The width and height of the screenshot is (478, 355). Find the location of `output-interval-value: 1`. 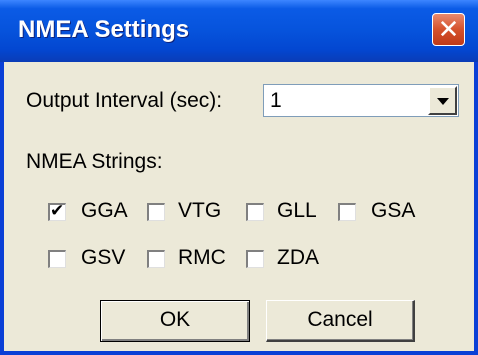

output-interval-value: 1 is located at coordinates (276, 100).